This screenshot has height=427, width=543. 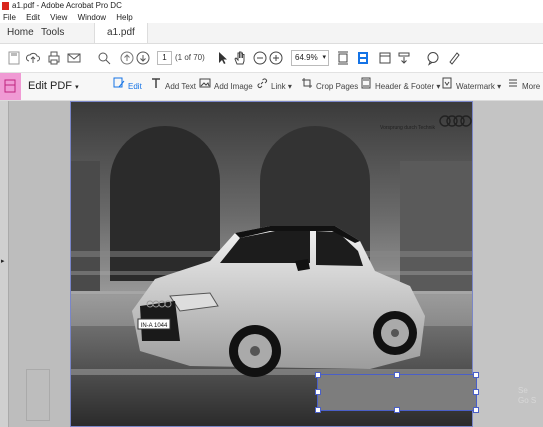 What do you see at coordinates (180, 86) in the screenshot?
I see `add-text-label: Add Text` at bounding box center [180, 86].